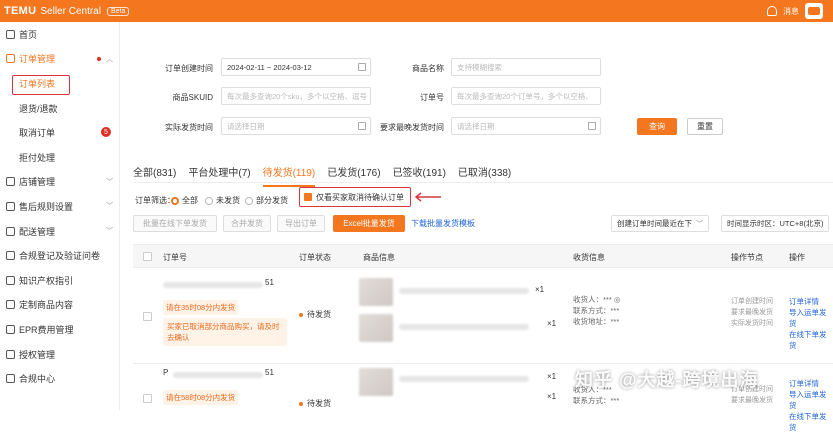  I want to click on truck-icon, so click(10, 231).